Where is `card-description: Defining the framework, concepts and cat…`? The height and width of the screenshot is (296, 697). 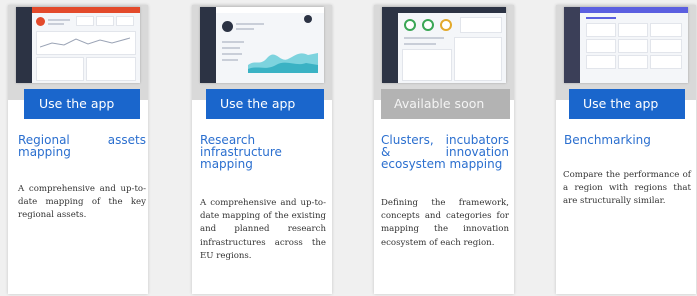 card-description: Defining the framework, concepts and cat… is located at coordinates (445, 223).